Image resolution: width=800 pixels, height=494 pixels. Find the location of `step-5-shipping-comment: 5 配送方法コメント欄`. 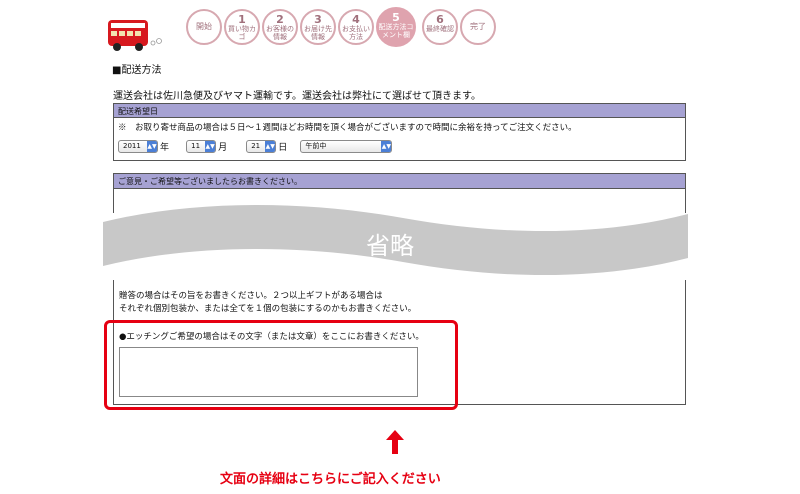

step-5-shipping-comment: 5 配送方法コメント欄 is located at coordinates (396, 27).